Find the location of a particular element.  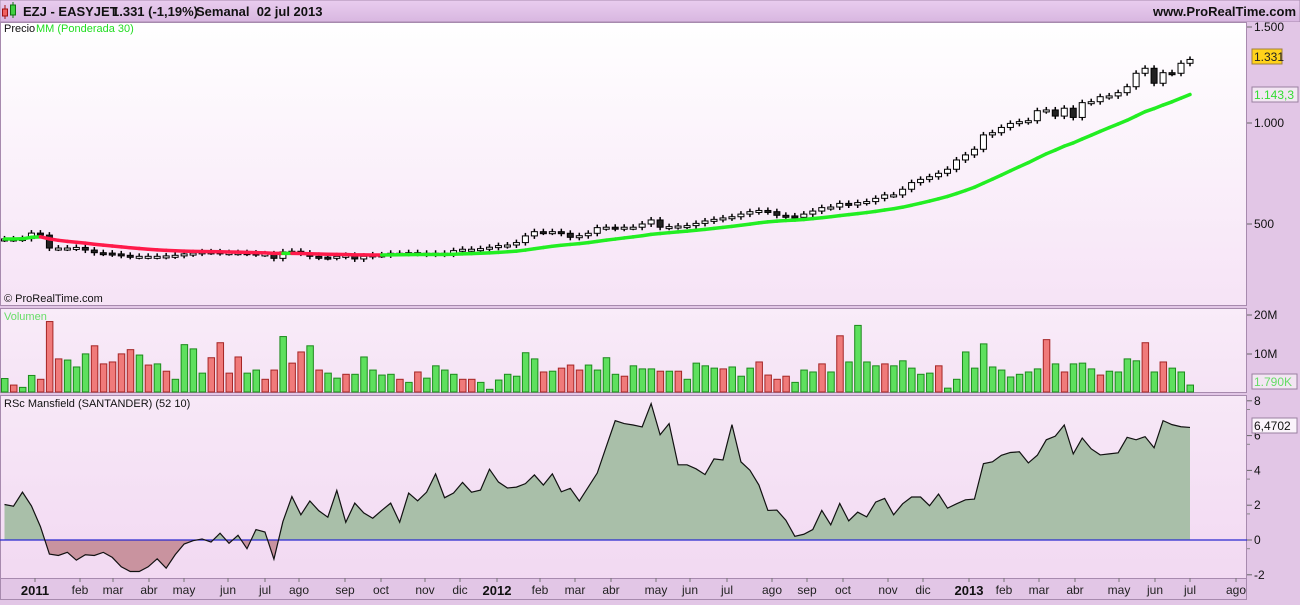

date-label: jul is located at coordinates (264, 590).